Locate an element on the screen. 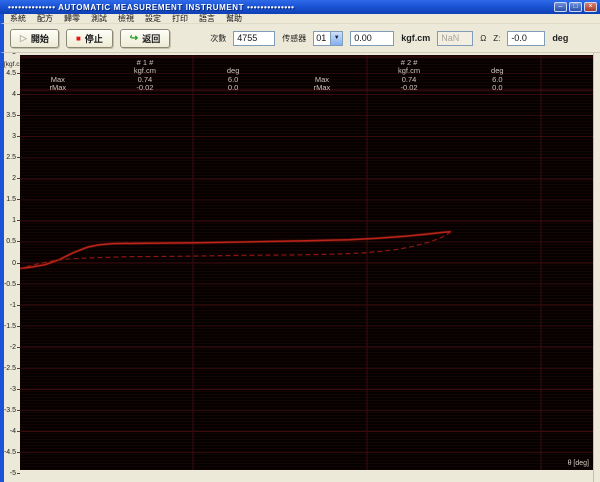 This screenshot has width=600, height=482. y-tick-label: 3.5 is located at coordinates (13, 116).